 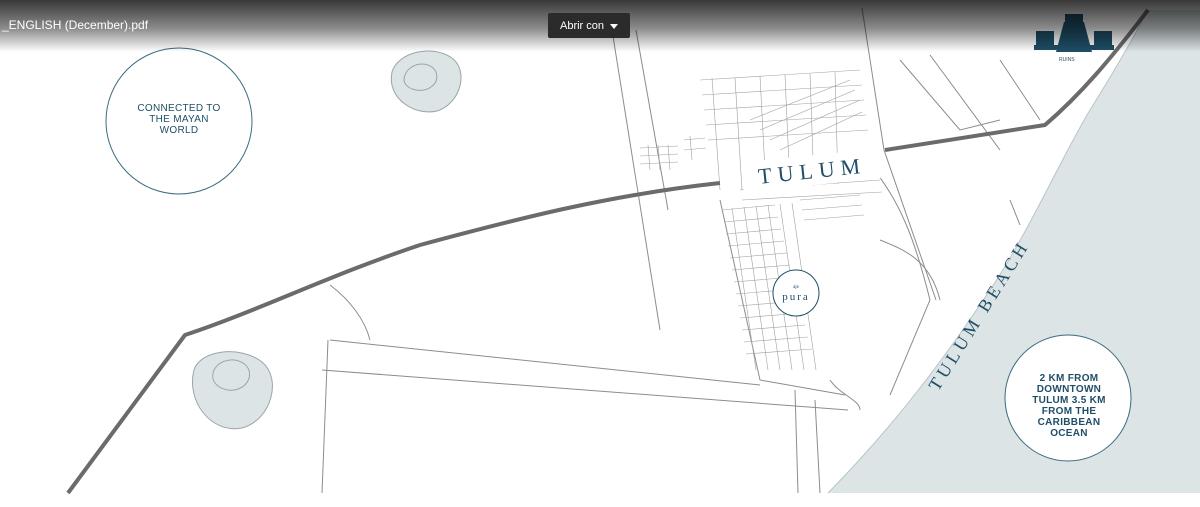 I want to click on chevron-down-icon, so click(x=614, y=26).